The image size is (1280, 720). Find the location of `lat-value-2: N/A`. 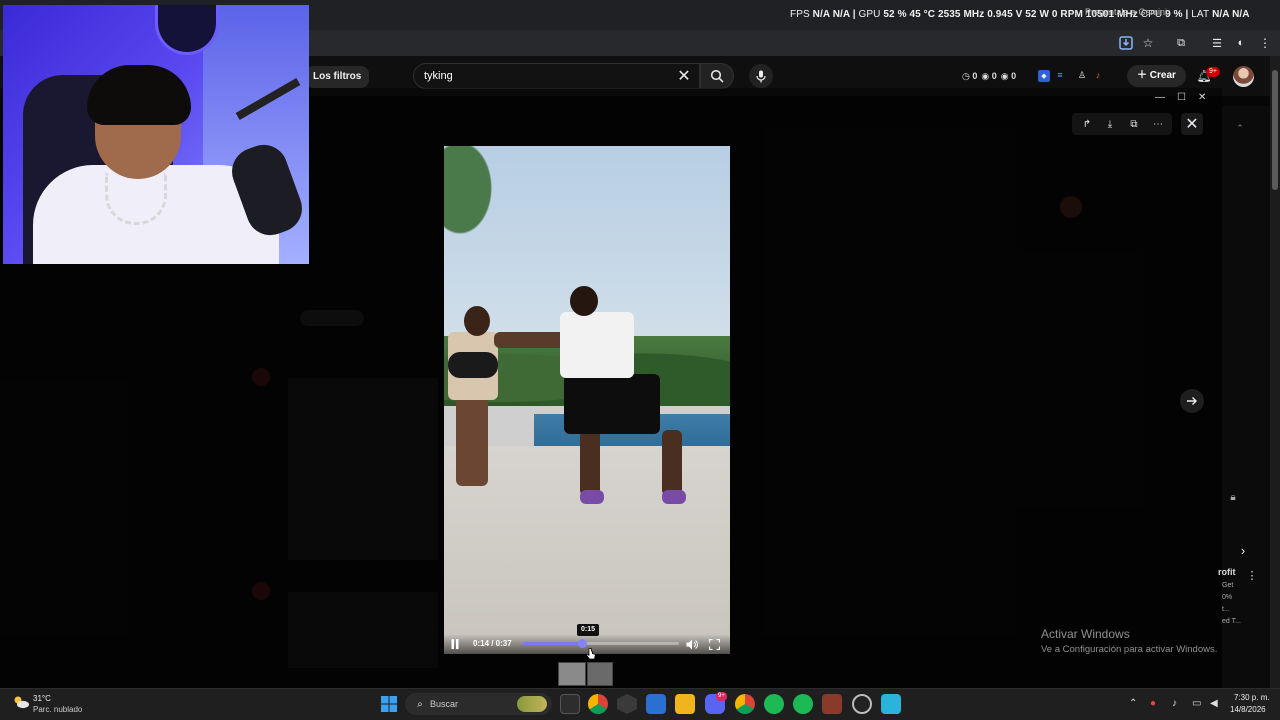

lat-value-2: N/A is located at coordinates (1241, 14).